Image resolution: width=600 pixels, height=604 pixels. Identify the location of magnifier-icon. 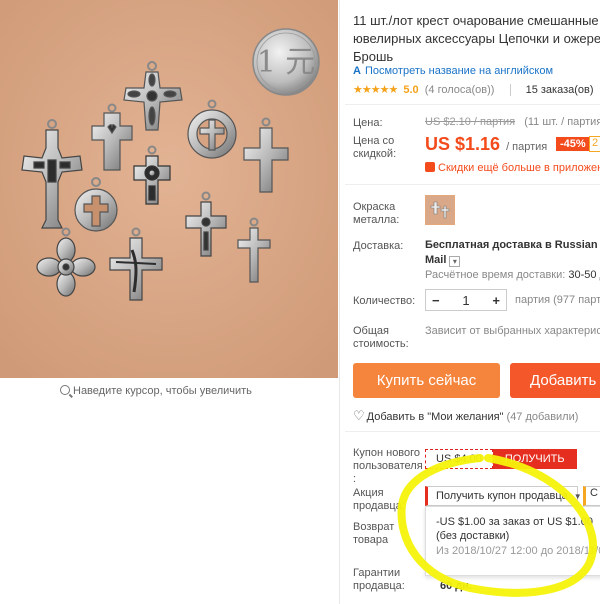
(65, 390).